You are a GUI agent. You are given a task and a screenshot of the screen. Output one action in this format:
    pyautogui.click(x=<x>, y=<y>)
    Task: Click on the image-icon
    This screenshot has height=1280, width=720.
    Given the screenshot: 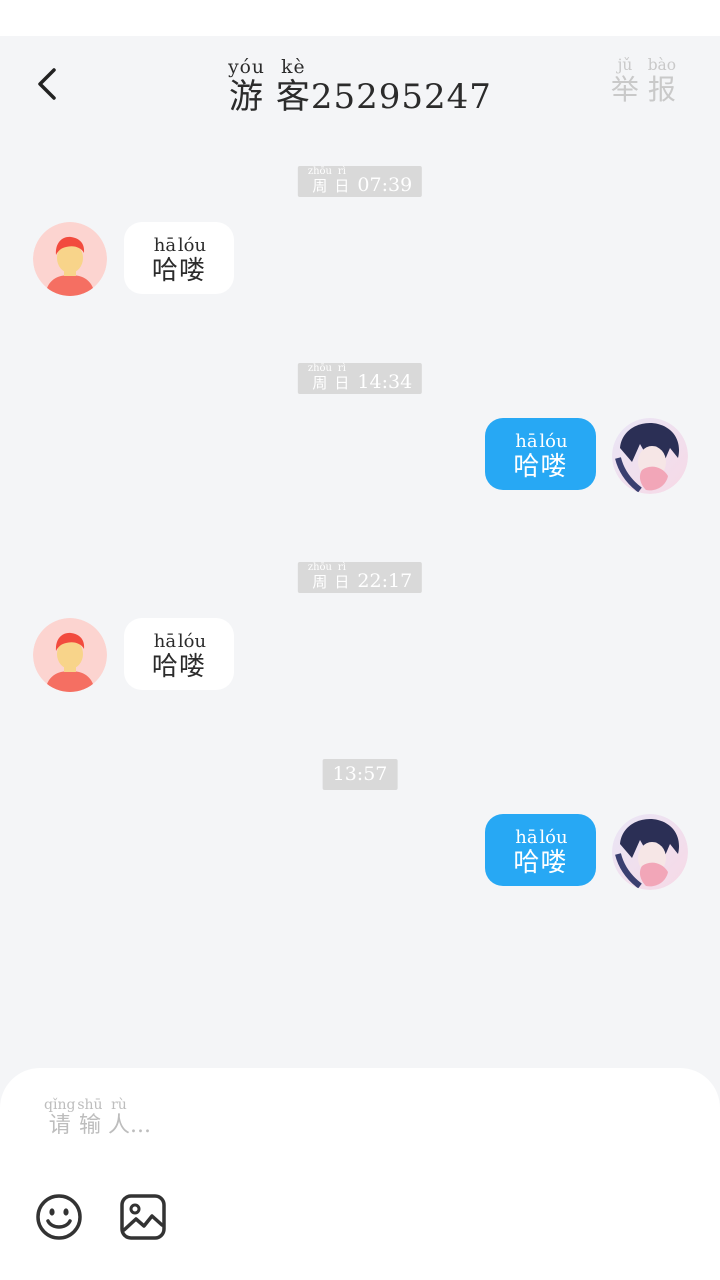 What is the action you would take?
    pyautogui.click(x=143, y=1217)
    